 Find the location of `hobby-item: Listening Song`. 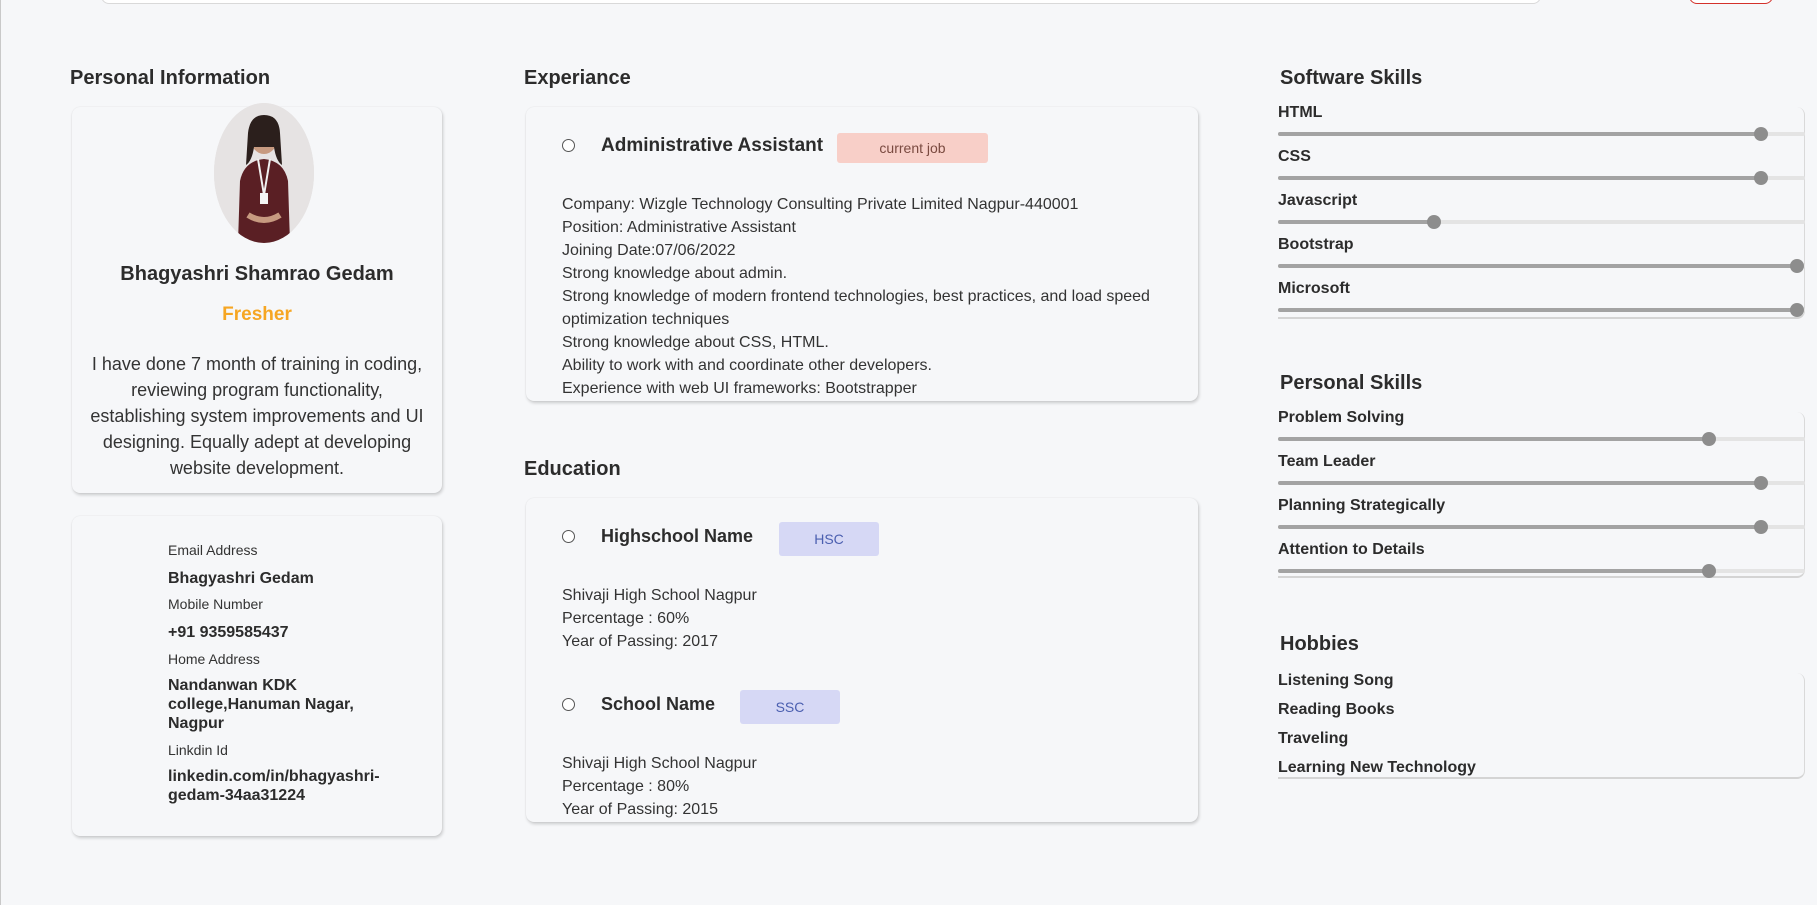

hobby-item: Listening Song is located at coordinates (1336, 680).